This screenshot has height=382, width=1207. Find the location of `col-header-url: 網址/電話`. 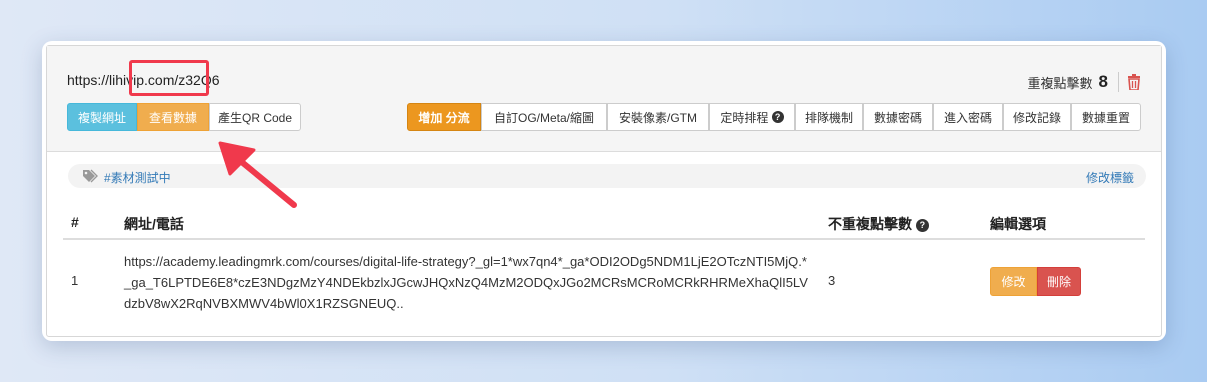

col-header-url: 網址/電話 is located at coordinates (154, 224).